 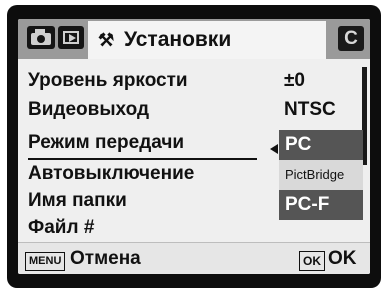 What do you see at coordinates (312, 261) in the screenshot?
I see `ok-button-icon: OK` at bounding box center [312, 261].